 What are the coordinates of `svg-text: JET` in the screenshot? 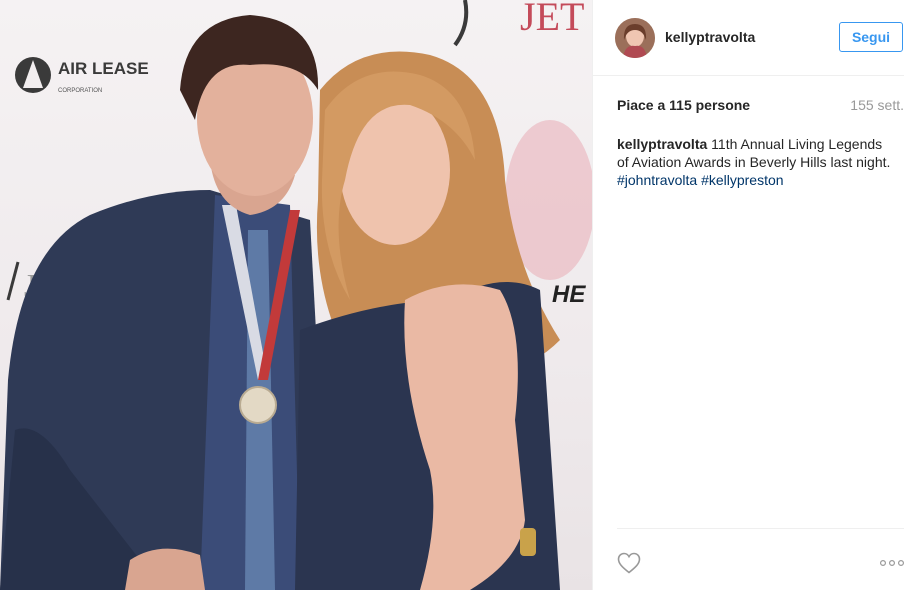 It's located at (552, 19).